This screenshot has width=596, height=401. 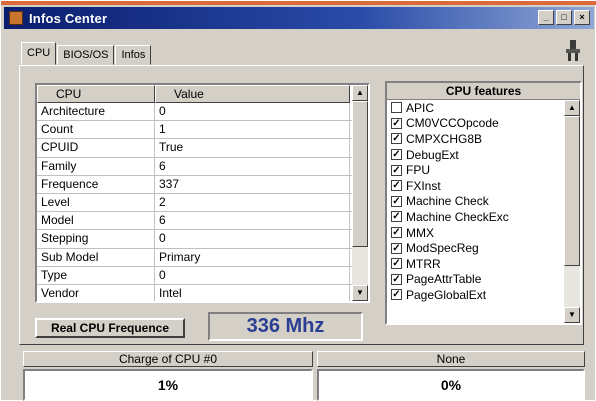 I want to click on table-row: Vendor Intel, so click(x=202, y=292).